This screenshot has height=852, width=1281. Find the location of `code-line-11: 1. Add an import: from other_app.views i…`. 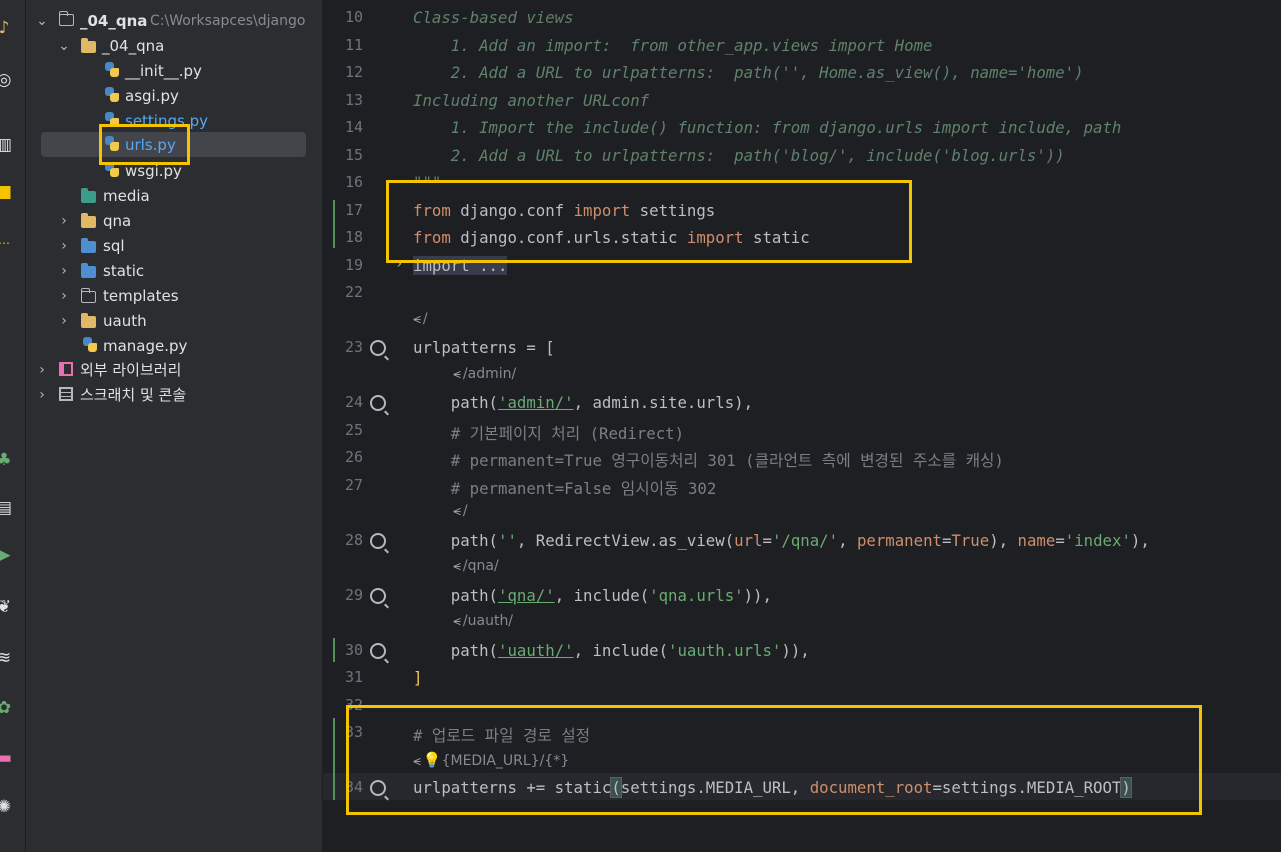

code-line-11: 1. Add an import: from other_app.views i… is located at coordinates (673, 45).